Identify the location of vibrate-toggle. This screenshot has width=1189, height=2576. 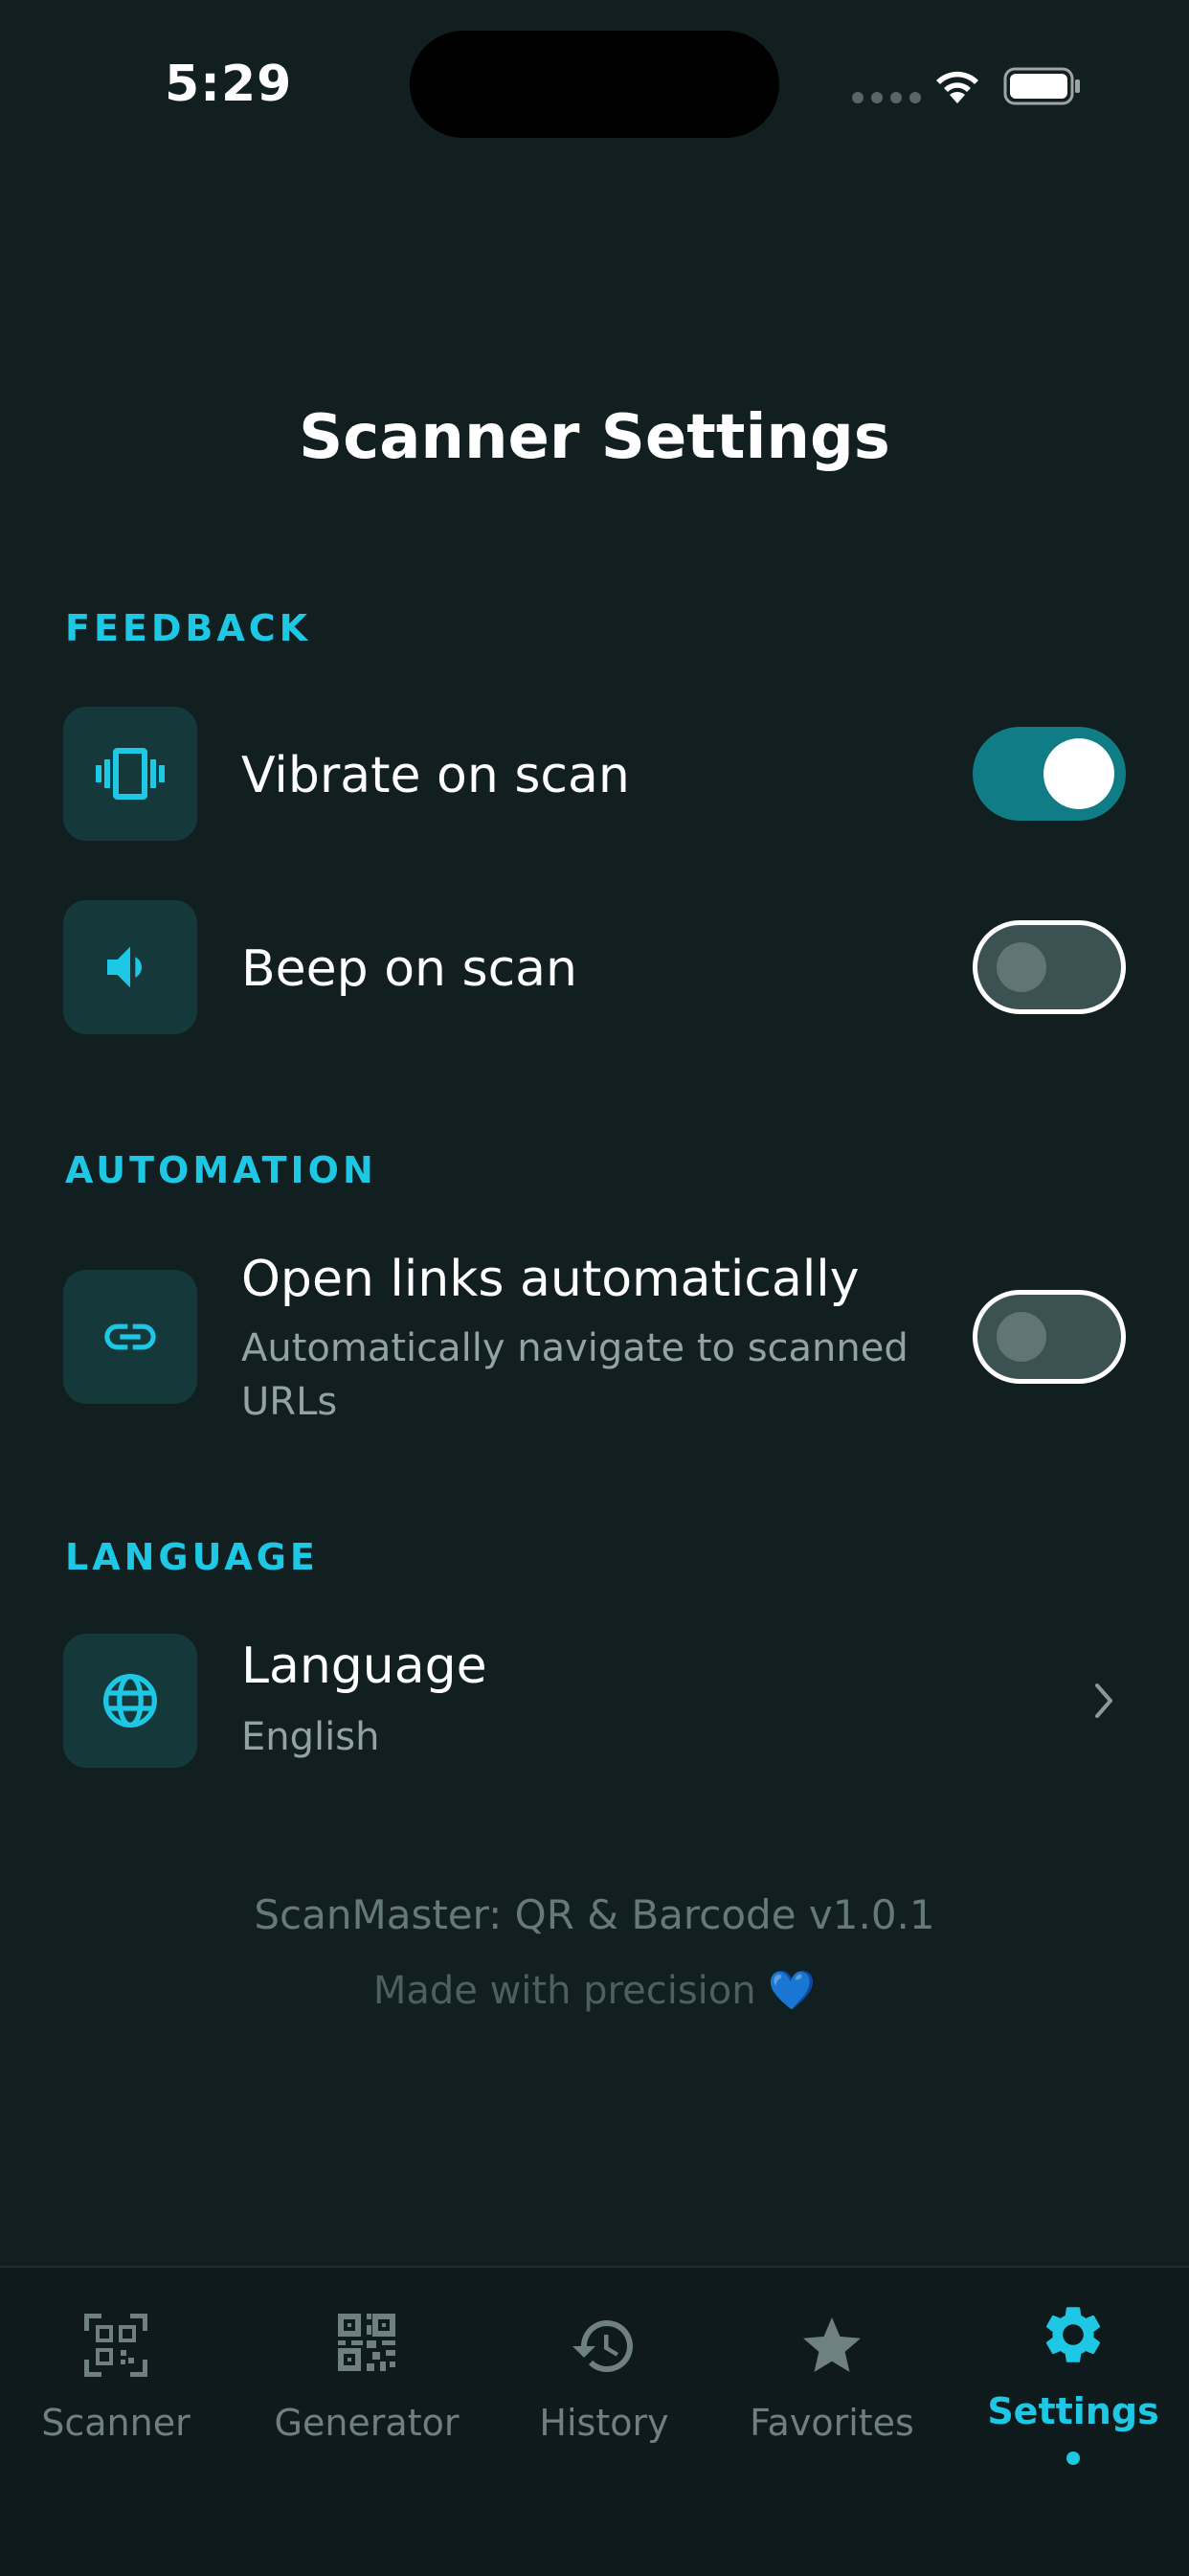
(1049, 774).